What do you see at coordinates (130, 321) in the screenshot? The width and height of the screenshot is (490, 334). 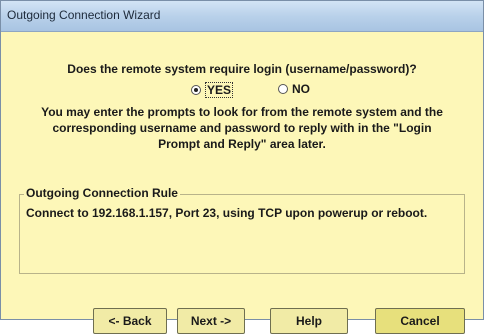 I see `back-button: <- Back` at bounding box center [130, 321].